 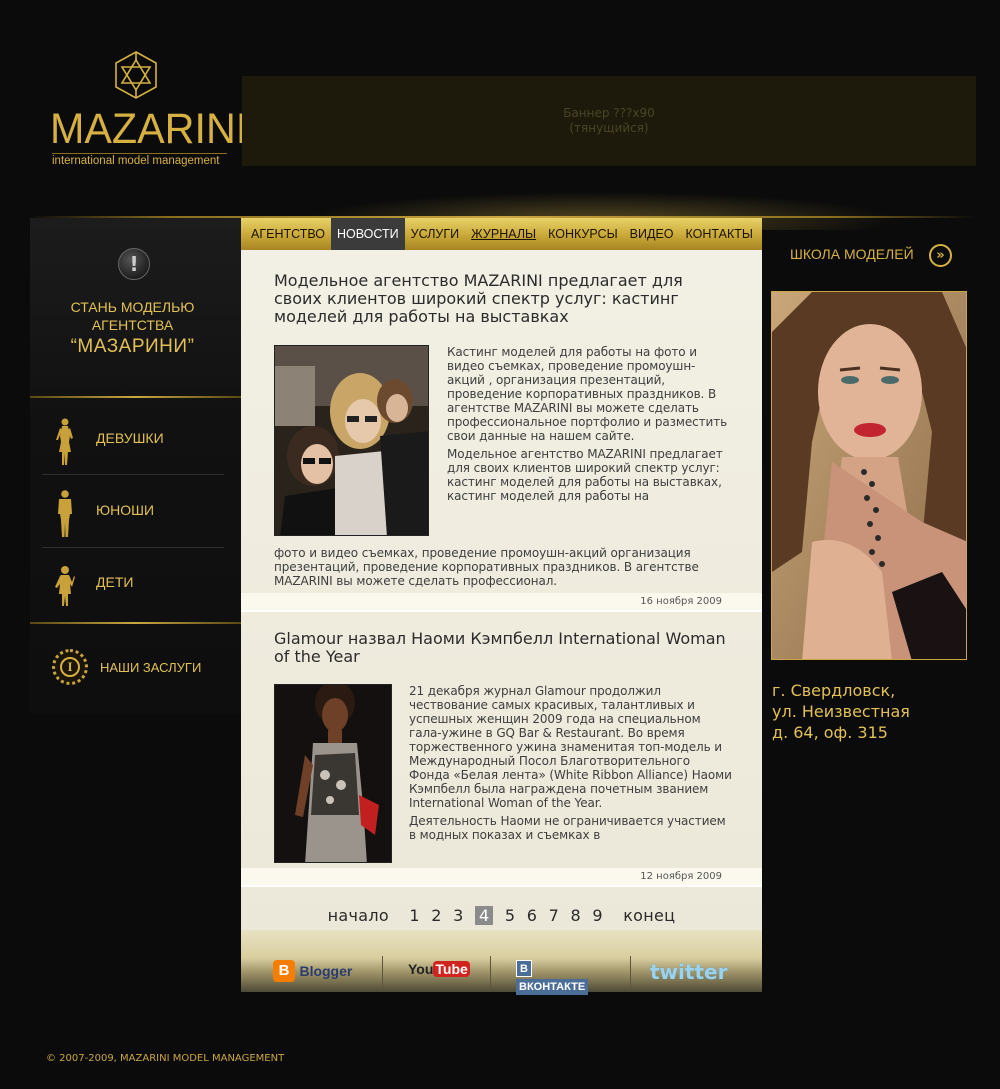 I want to click on nav-item-agency: АГЕНТСТВО, so click(x=288, y=234).